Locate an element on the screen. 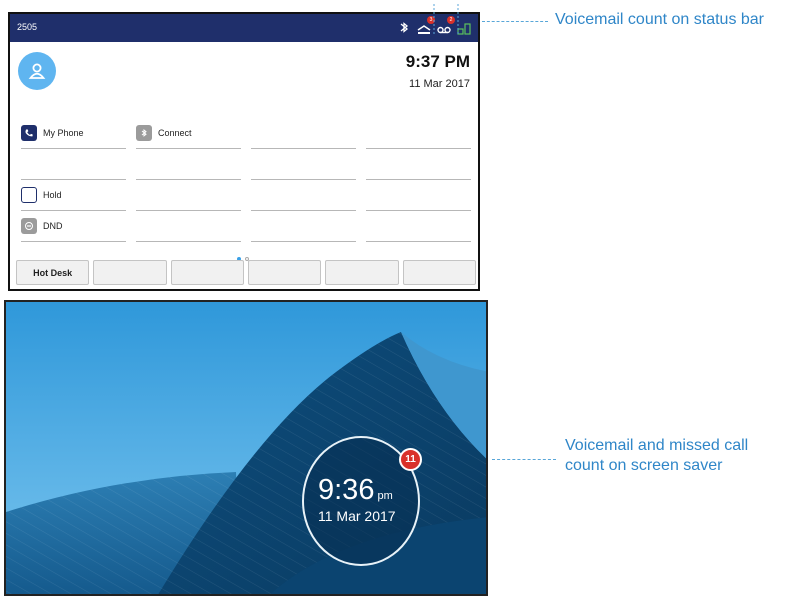 The width and height of the screenshot is (794, 596). phone-clock: 9:37 PM is located at coordinates (437, 61).